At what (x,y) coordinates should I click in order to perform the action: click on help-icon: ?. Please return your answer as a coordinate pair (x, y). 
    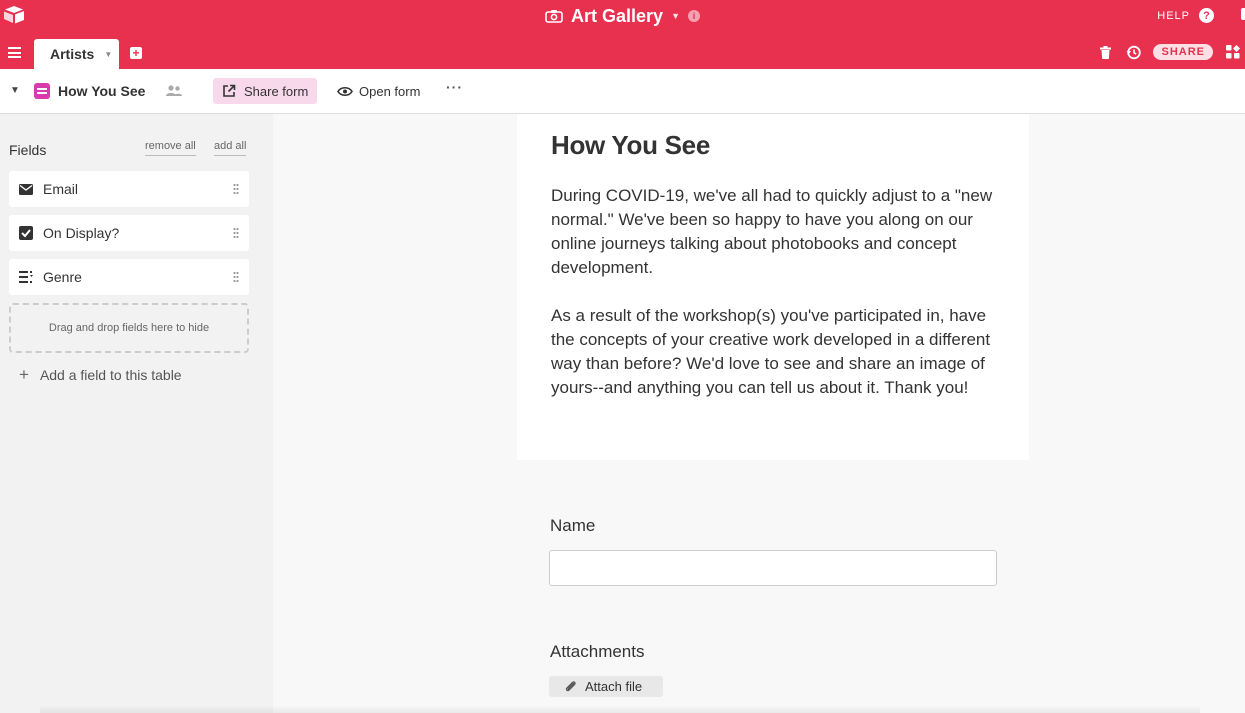
    Looking at the image, I should click on (1206, 15).